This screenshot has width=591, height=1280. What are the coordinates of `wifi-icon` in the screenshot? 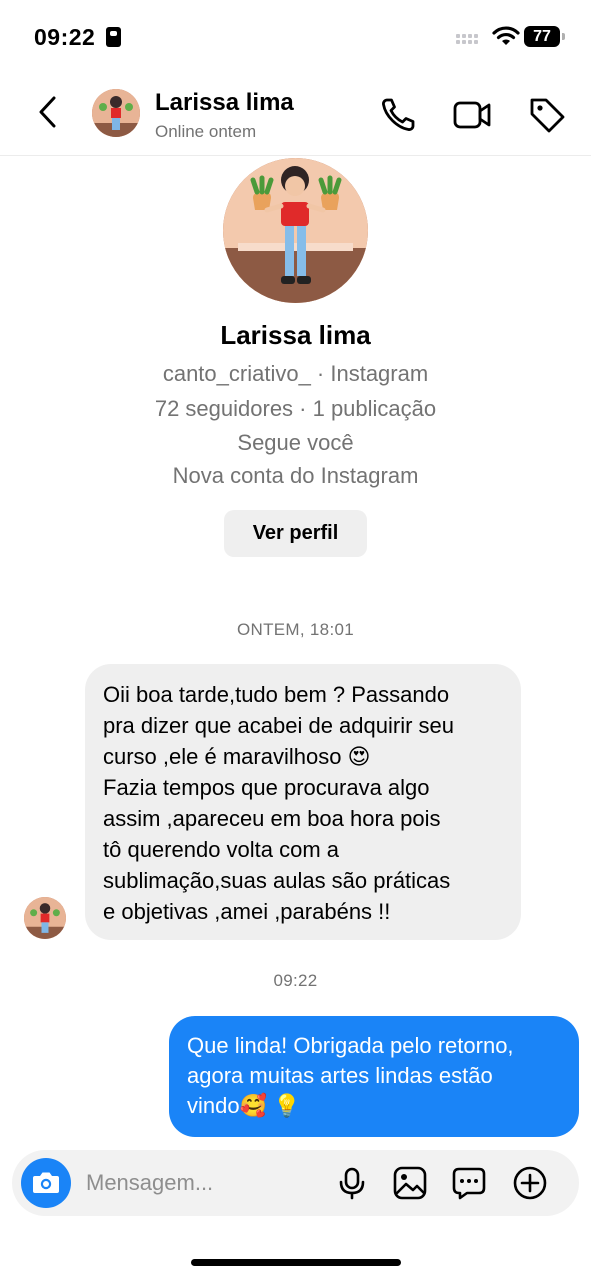 It's located at (506, 36).